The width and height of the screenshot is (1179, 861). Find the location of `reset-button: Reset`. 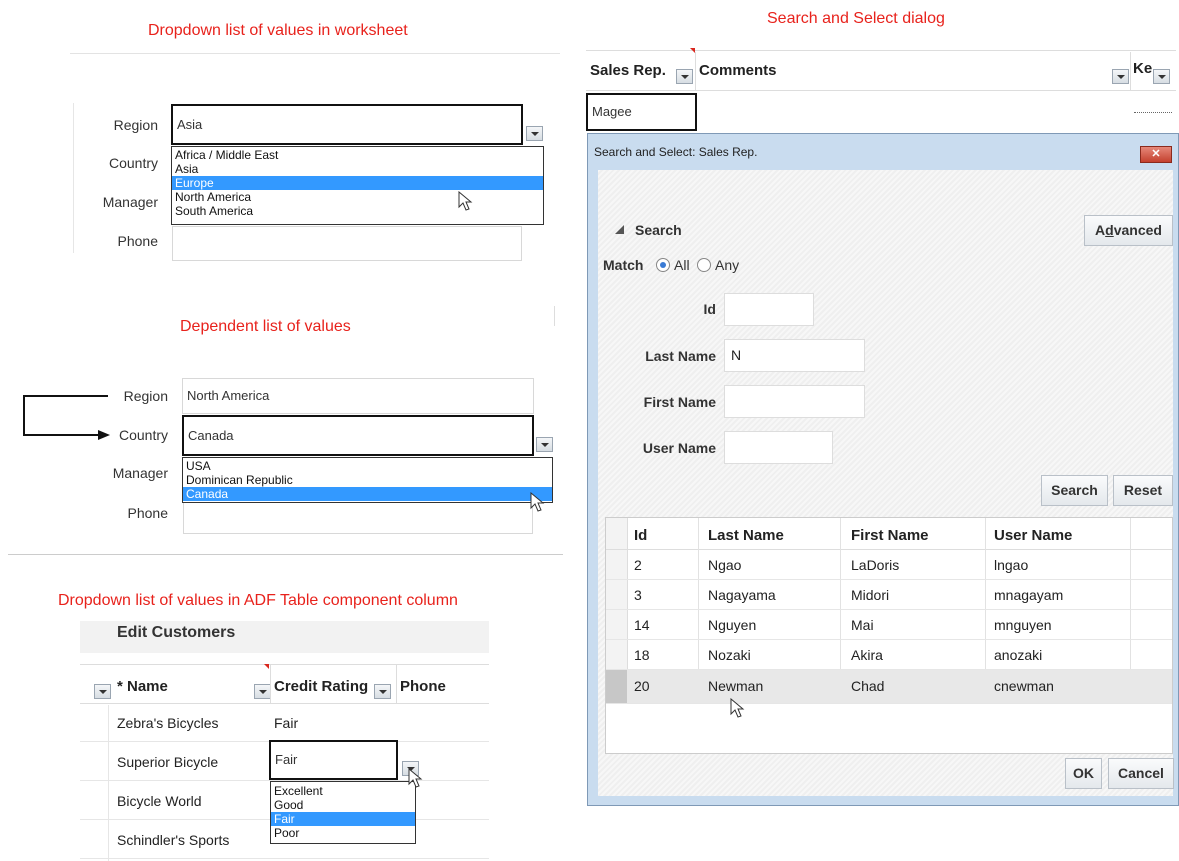

reset-button: Reset is located at coordinates (1143, 490).